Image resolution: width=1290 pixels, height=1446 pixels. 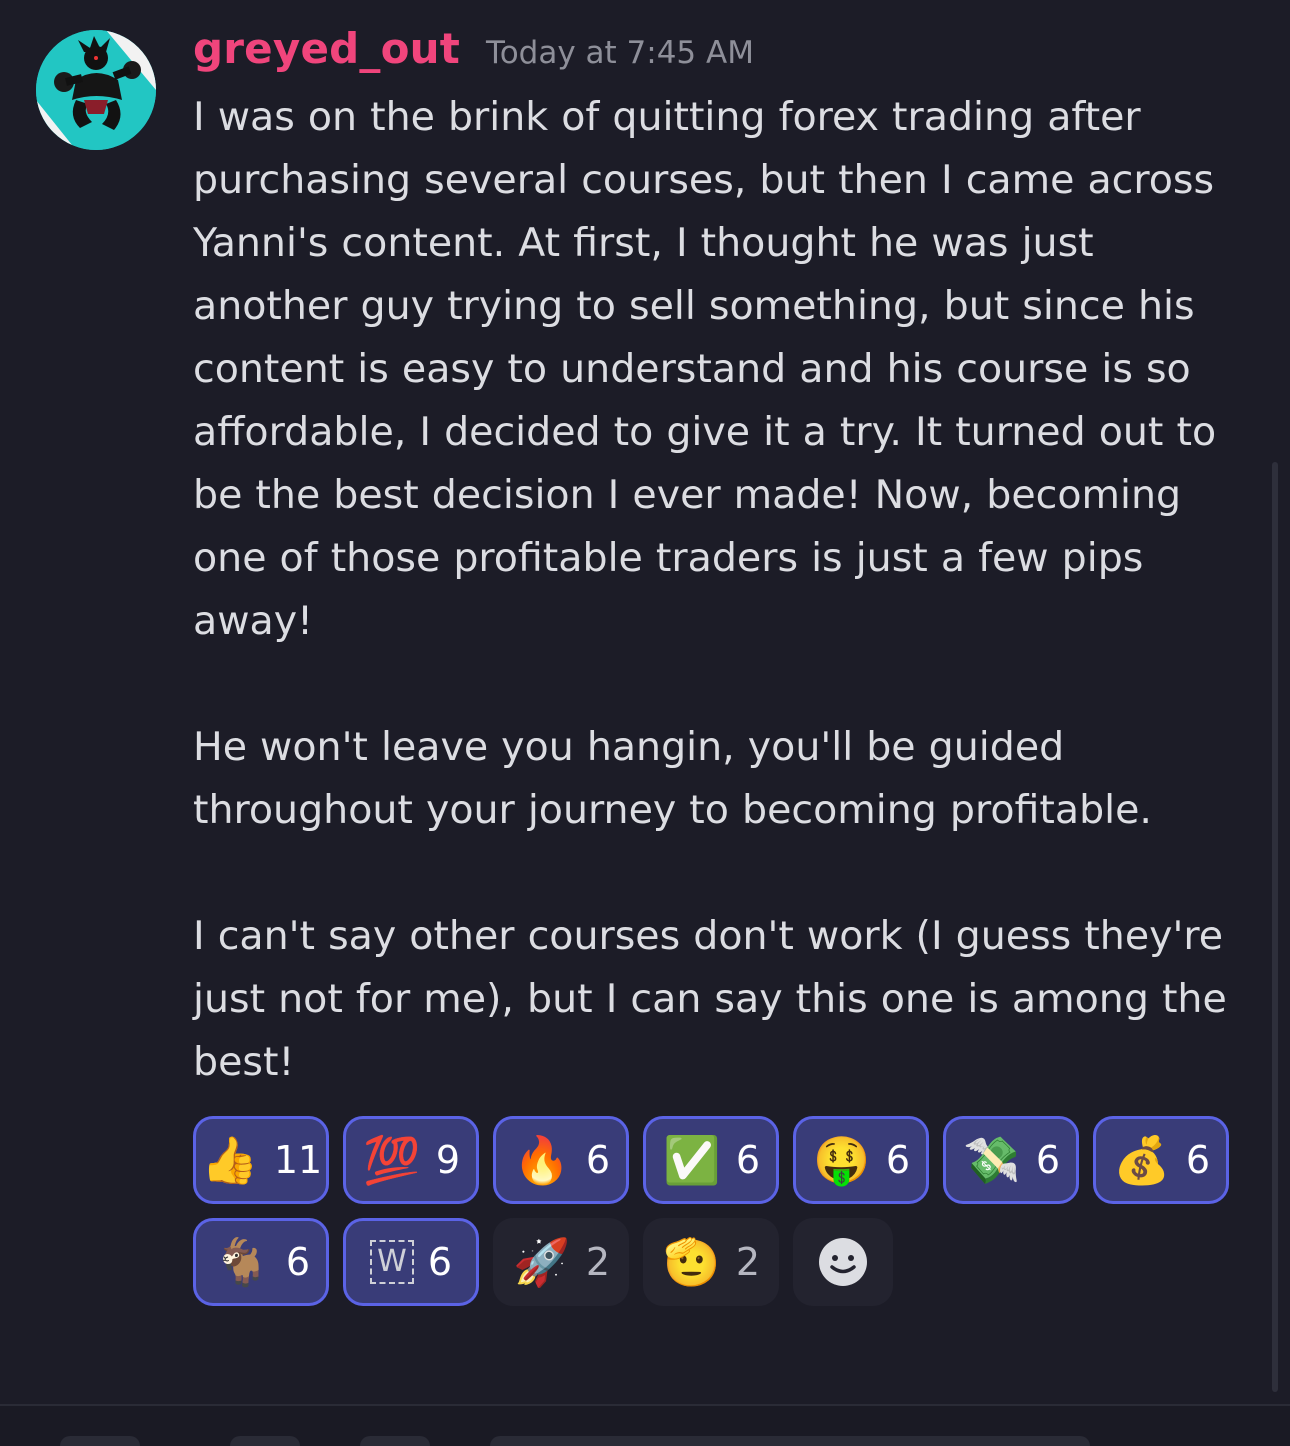 What do you see at coordinates (326, 48) in the screenshot?
I see `username: greyed_out` at bounding box center [326, 48].